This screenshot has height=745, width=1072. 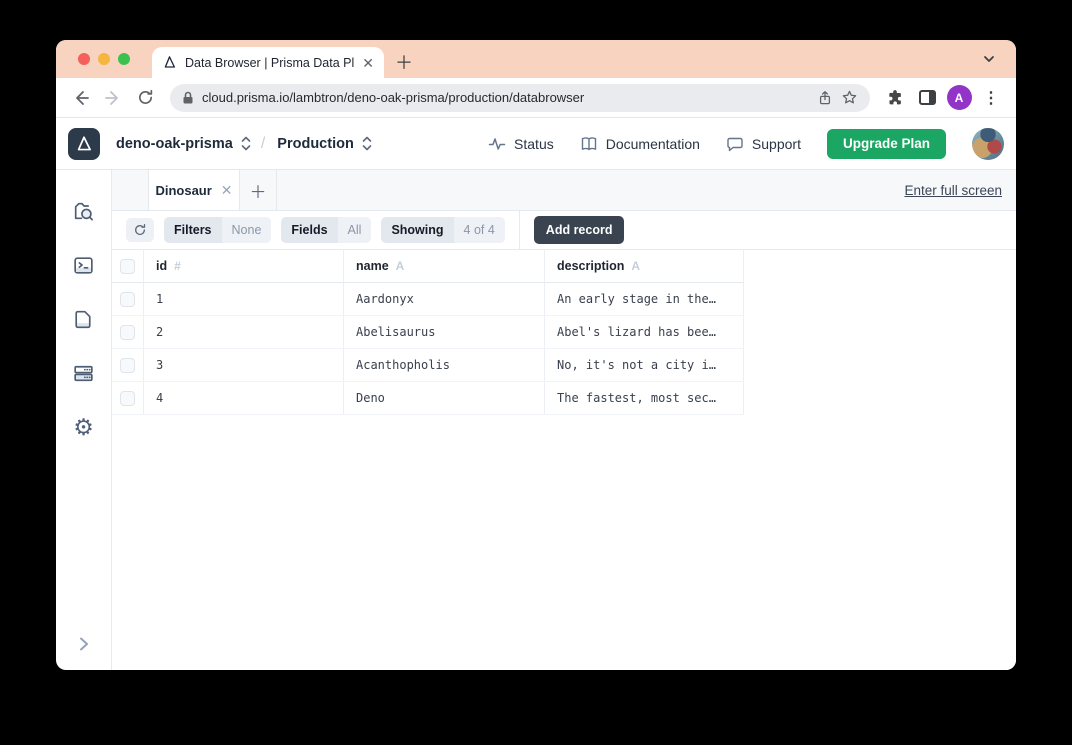 What do you see at coordinates (417, 230) in the screenshot?
I see `showing-label: Showing` at bounding box center [417, 230].